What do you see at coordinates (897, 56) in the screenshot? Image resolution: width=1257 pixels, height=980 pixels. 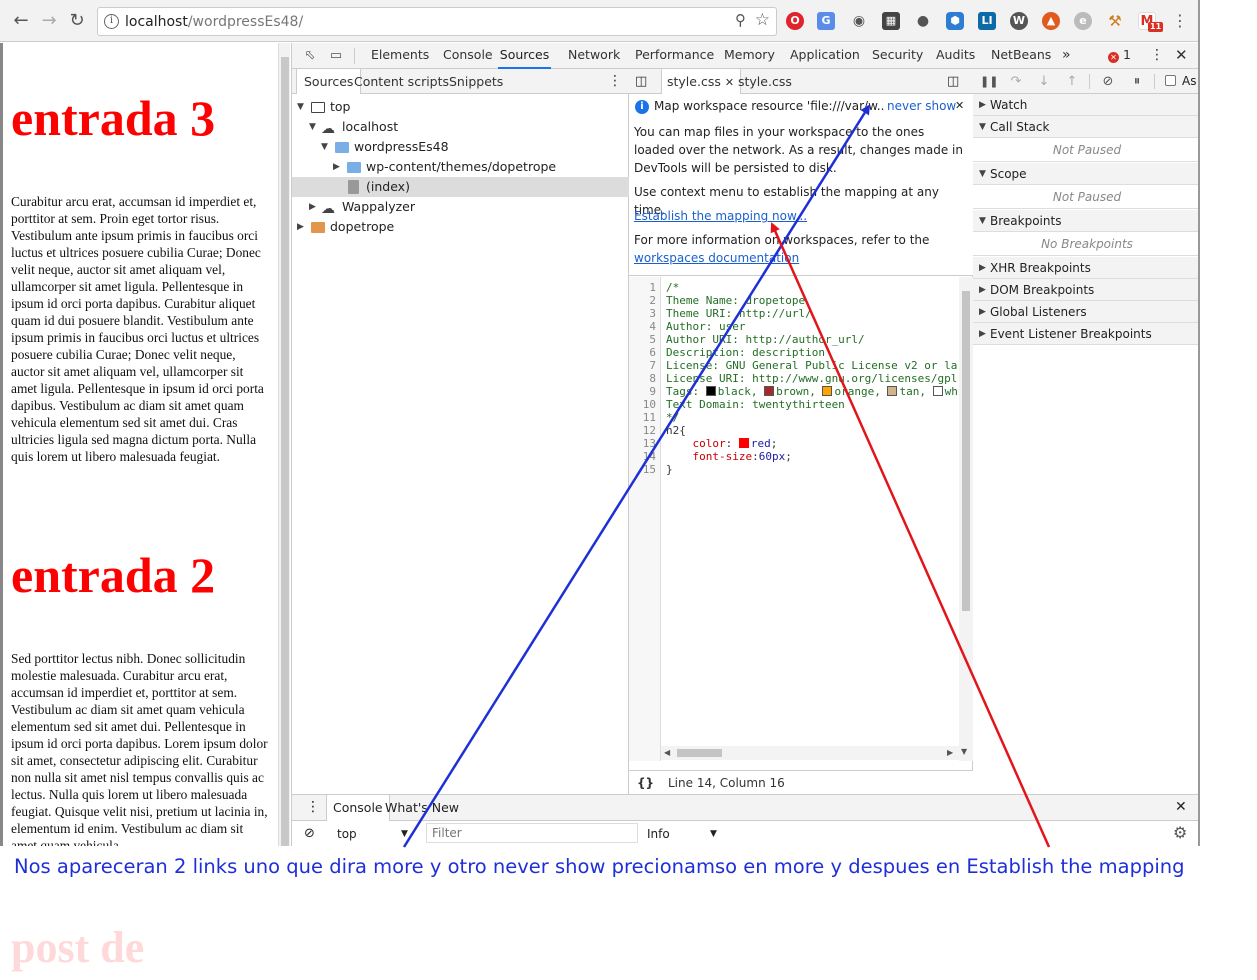 I see `tab-security: Security` at bounding box center [897, 56].